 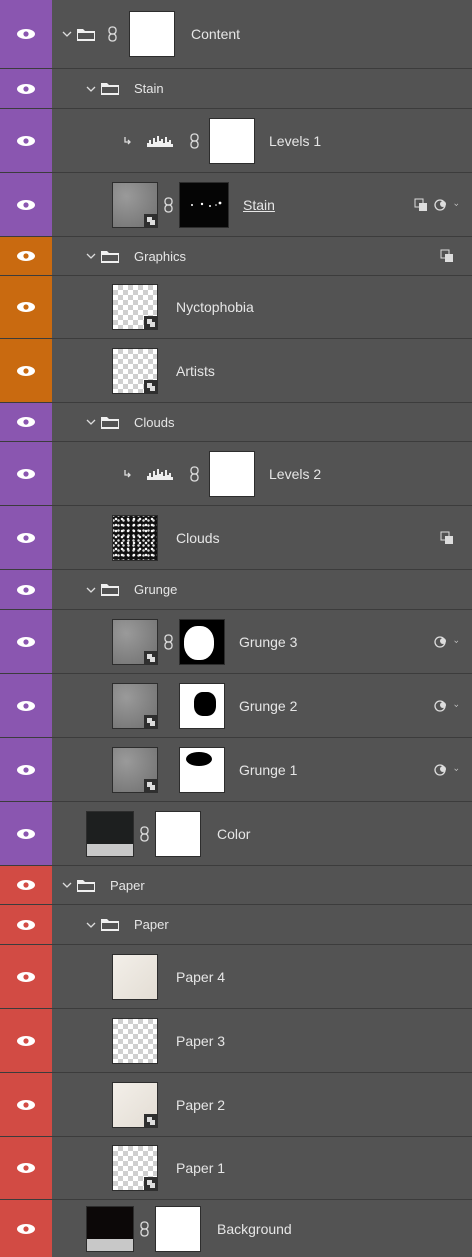 I want to click on layer-name: Grunge 1, so click(x=268, y=770).